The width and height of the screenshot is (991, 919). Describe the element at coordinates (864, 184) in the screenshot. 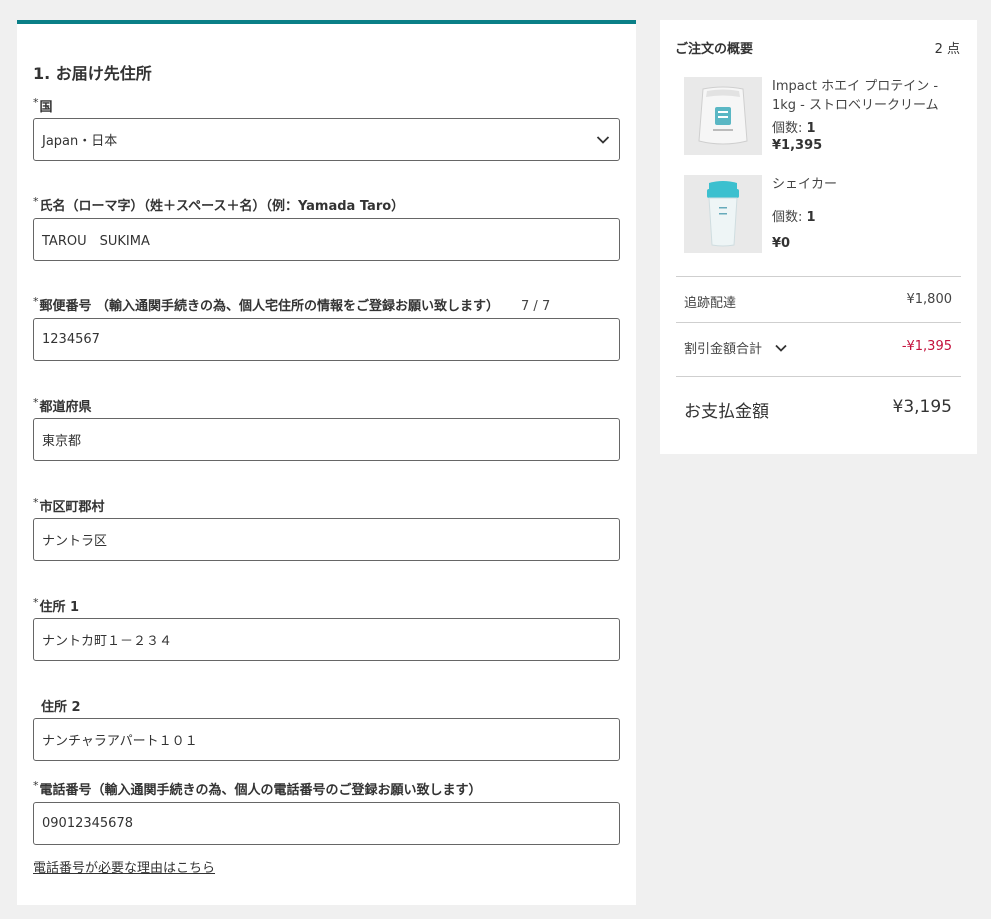

I see `item-name: シェイカー` at that location.